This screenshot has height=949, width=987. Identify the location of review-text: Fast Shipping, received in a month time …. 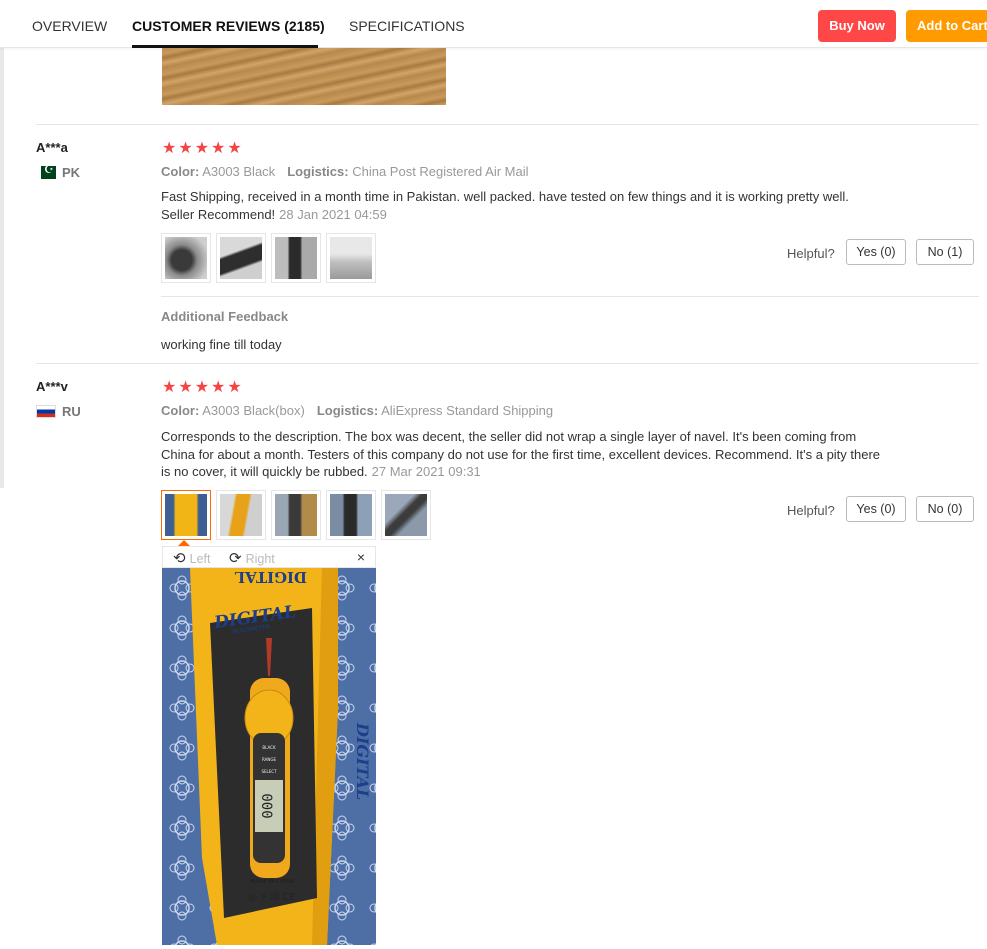
(511, 205).